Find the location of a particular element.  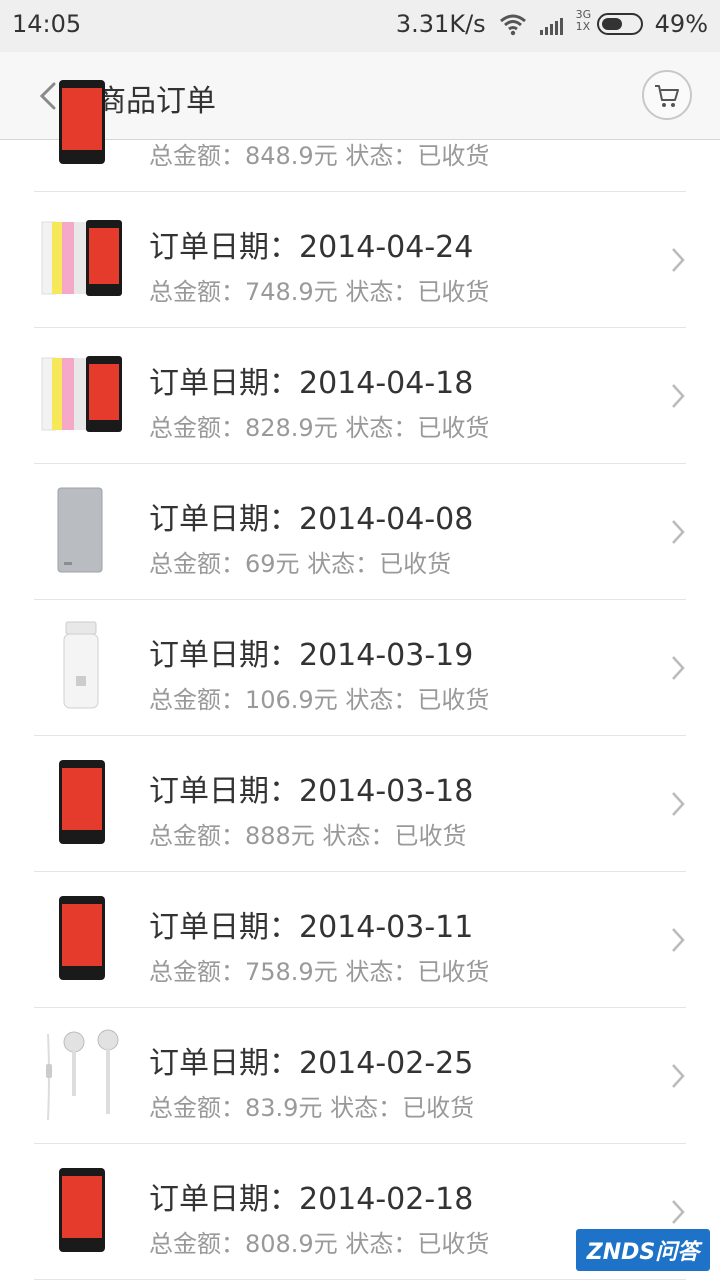

signal-icon: 3G 1X is located at coordinates (565, 22).